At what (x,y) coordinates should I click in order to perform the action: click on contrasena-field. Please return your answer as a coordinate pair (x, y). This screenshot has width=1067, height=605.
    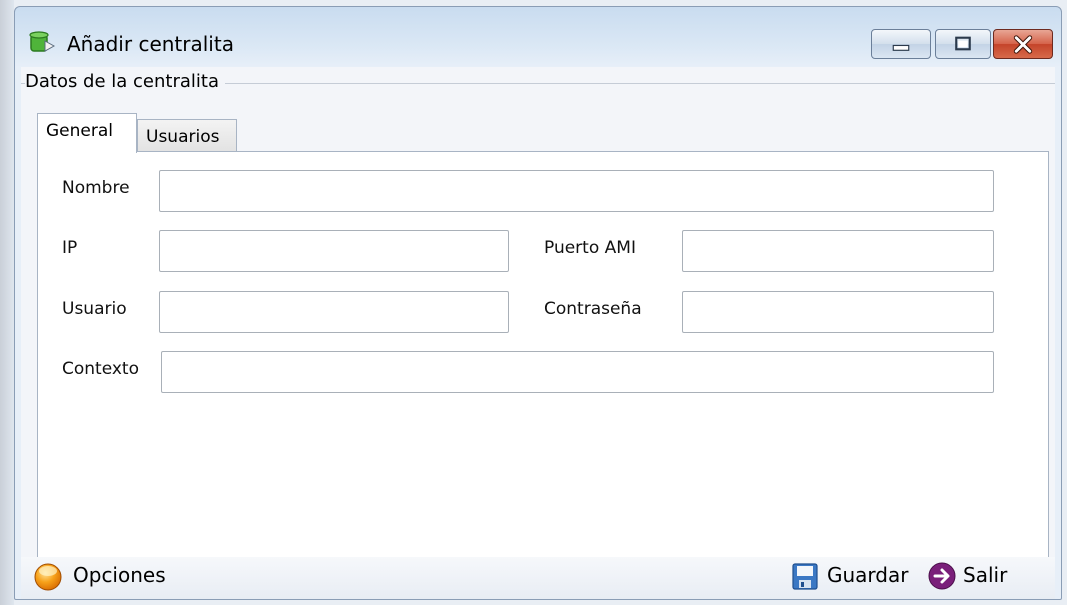
    Looking at the image, I should click on (838, 312).